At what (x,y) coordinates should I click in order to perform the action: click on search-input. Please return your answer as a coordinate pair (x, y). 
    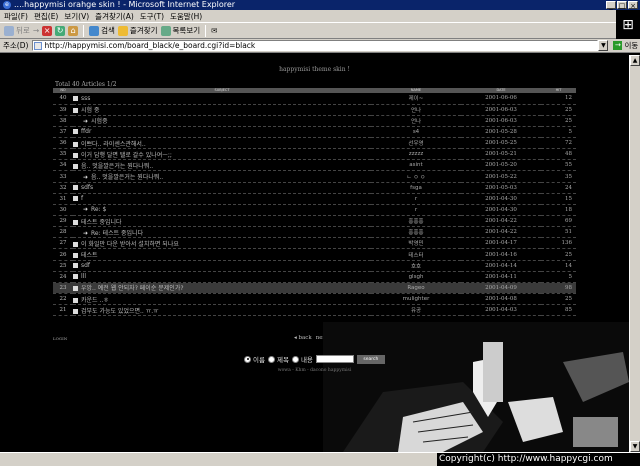
    Looking at the image, I should click on (334, 359).